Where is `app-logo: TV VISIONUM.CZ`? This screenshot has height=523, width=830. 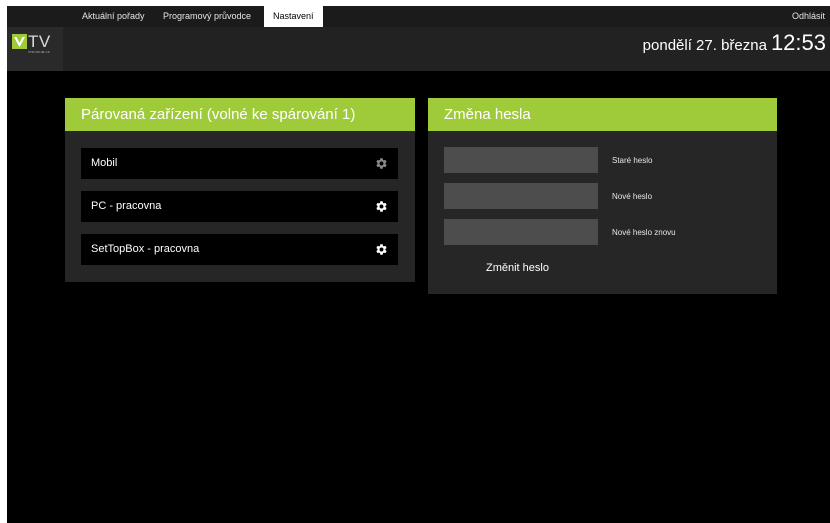 app-logo: TV VISIONUM.CZ is located at coordinates (35, 49).